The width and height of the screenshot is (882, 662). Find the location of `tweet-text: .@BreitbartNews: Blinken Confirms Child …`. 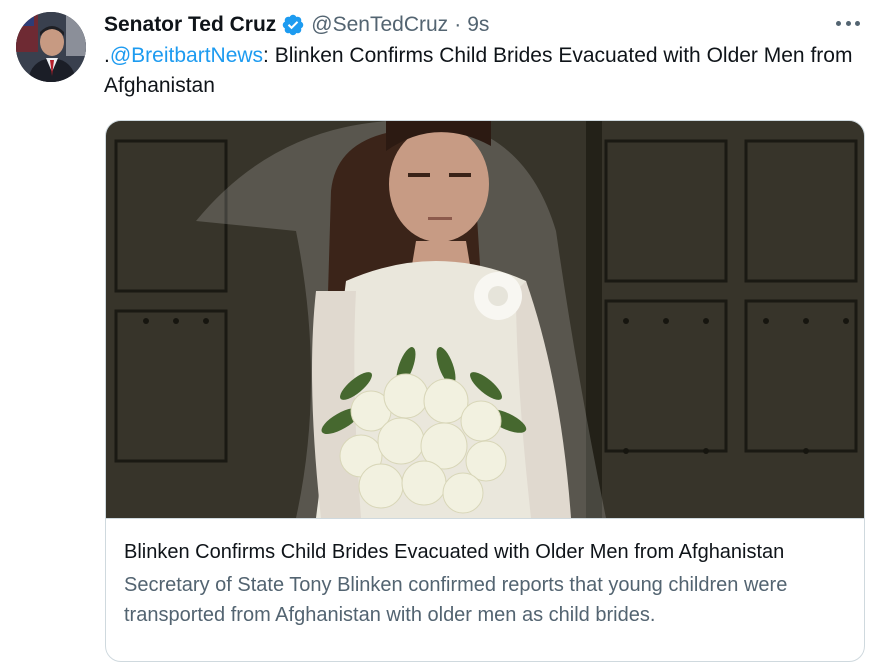

tweet-text: .@BreitbartNews: Blinken Confirms Child … is located at coordinates (484, 71).